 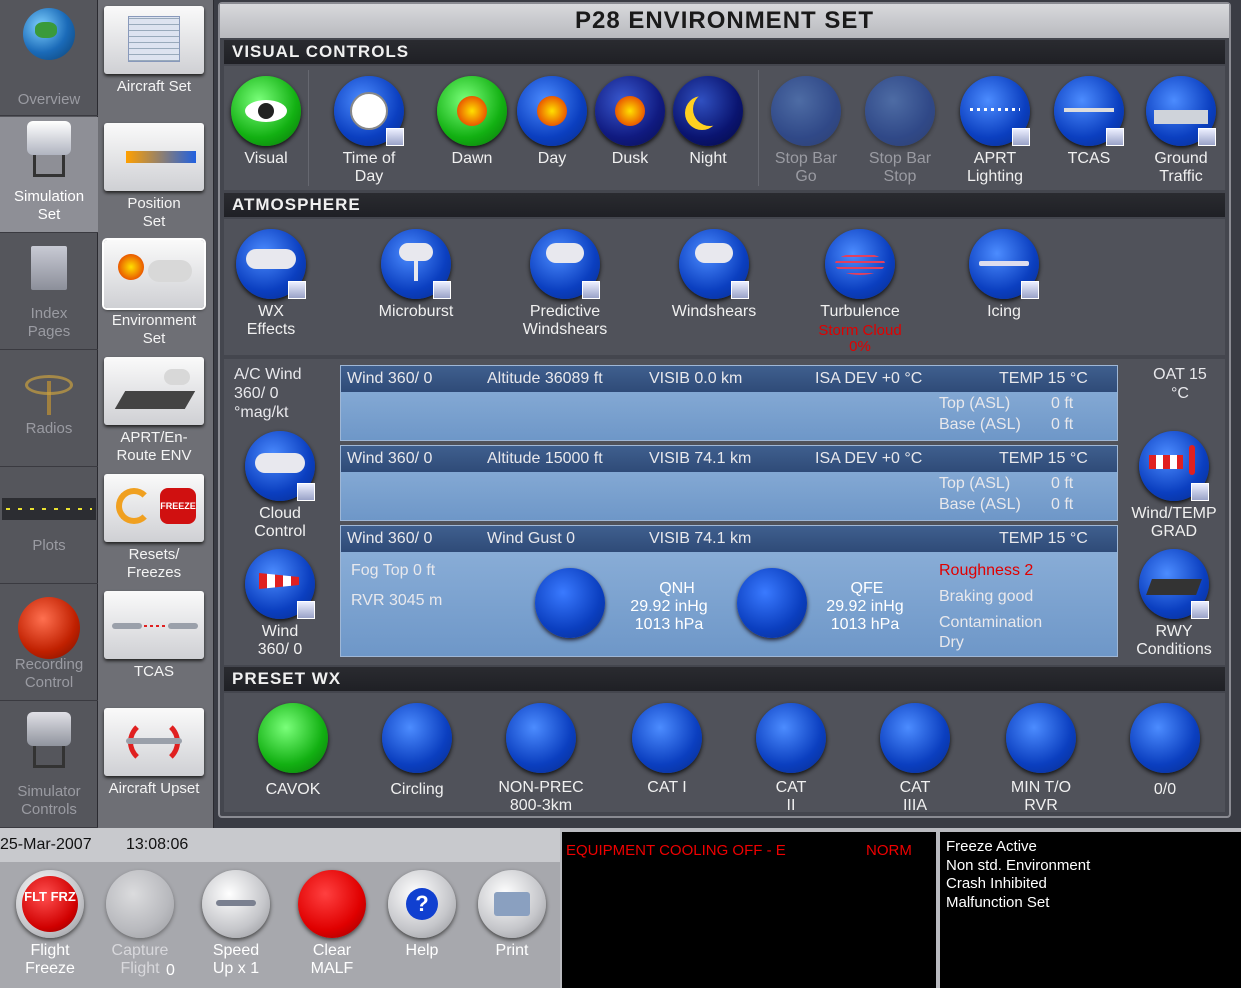 What do you see at coordinates (49, 175) in the screenshot?
I see `nav-simulation-set: Simulation Set` at bounding box center [49, 175].